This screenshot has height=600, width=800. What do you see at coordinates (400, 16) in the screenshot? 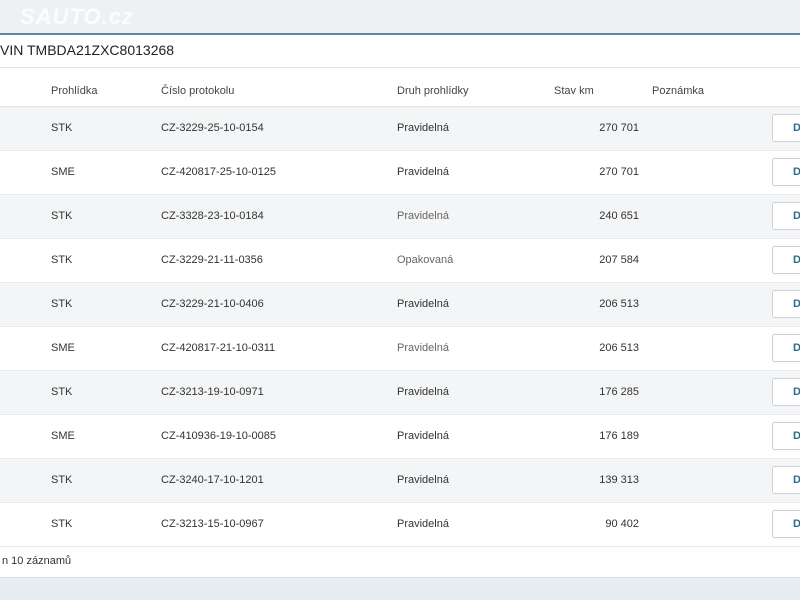
I see `top-bar: SAUTO.cz` at bounding box center [400, 16].